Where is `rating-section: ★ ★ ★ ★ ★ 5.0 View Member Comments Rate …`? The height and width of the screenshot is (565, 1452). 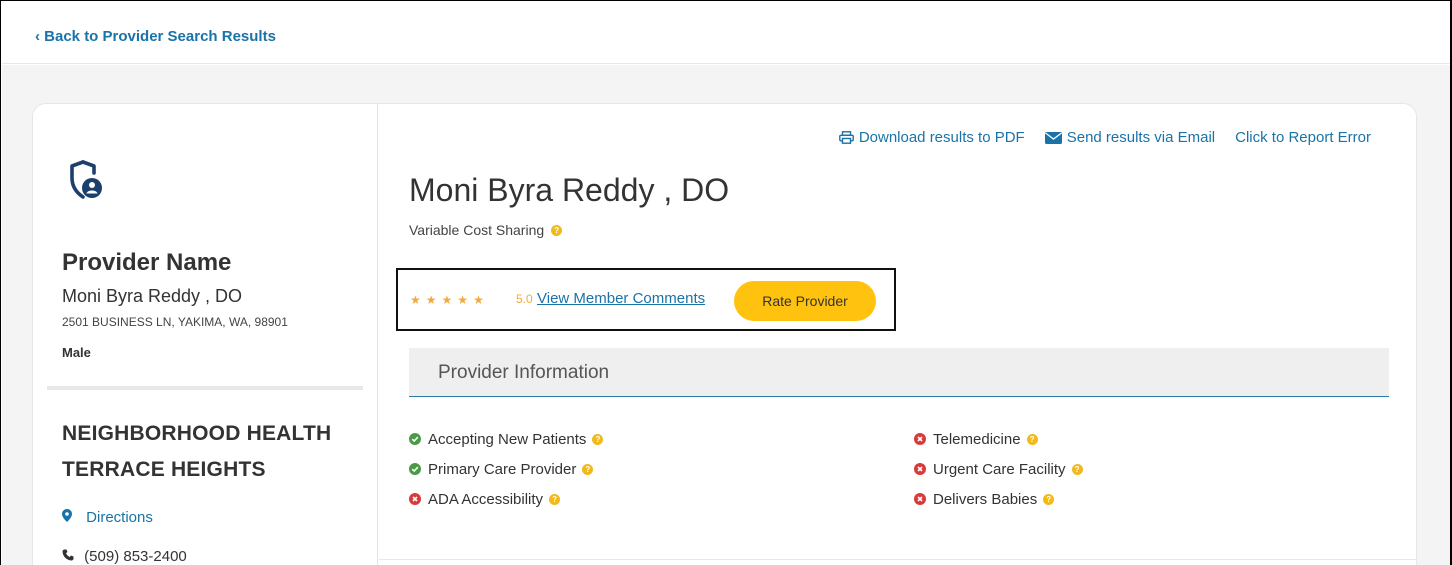 rating-section: ★ ★ ★ ★ ★ 5.0 View Member Comments Rate … is located at coordinates (646, 299).